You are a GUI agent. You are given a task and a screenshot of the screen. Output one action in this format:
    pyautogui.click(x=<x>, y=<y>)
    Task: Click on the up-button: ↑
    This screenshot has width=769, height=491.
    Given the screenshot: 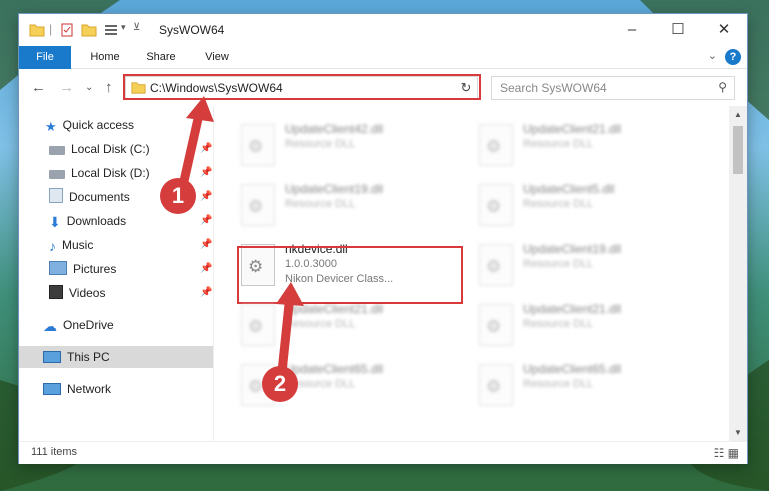 What is the action you would take?
    pyautogui.click(x=109, y=87)
    